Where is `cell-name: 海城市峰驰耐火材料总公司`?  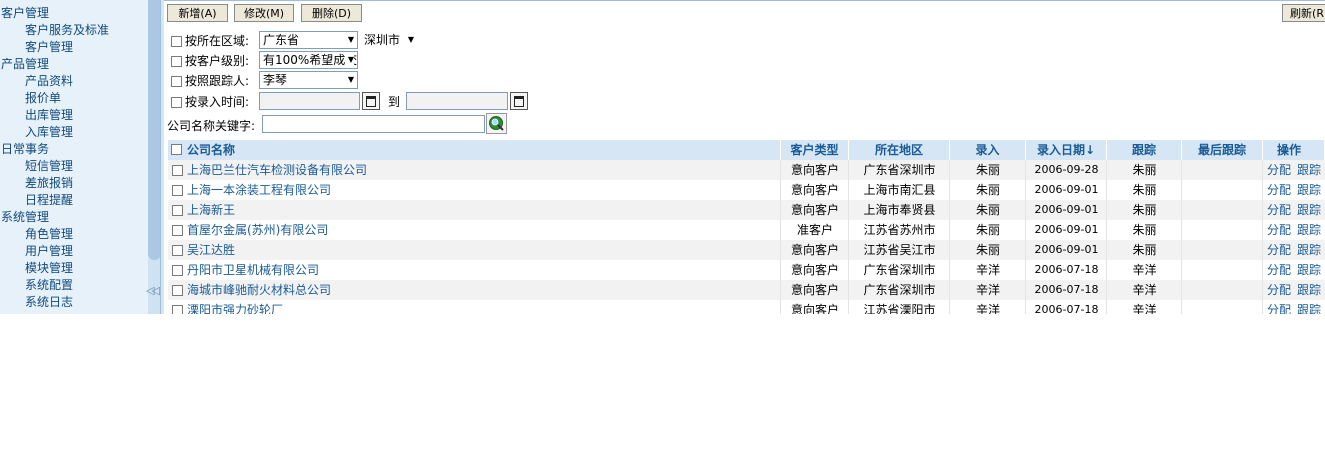 cell-name: 海城市峰驰耐火材料总公司 is located at coordinates (474, 290).